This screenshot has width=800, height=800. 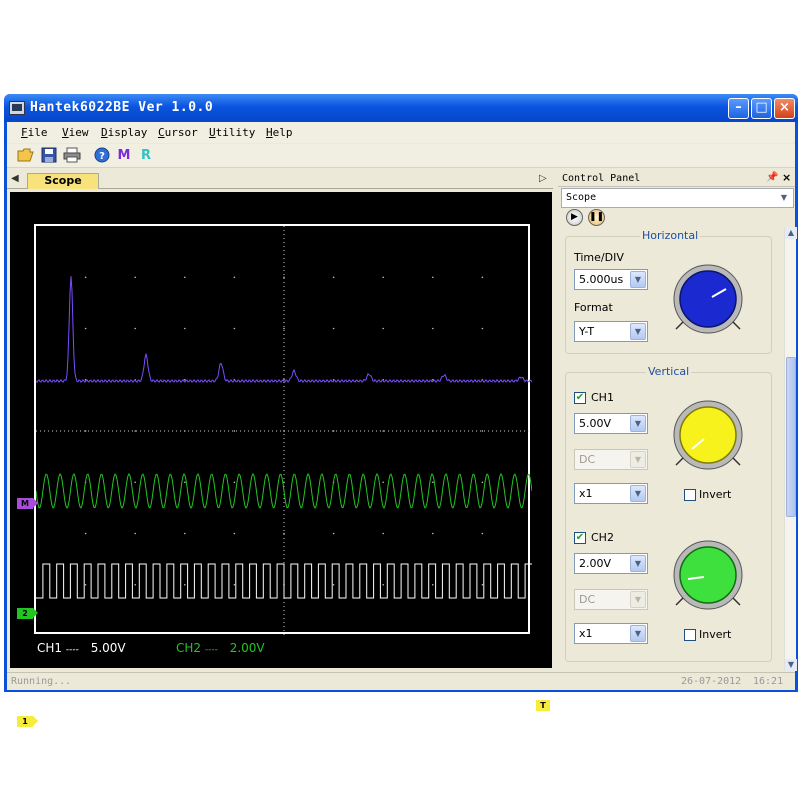 I want to click on ch1-coupling-select: DC ▼, so click(x=611, y=459).